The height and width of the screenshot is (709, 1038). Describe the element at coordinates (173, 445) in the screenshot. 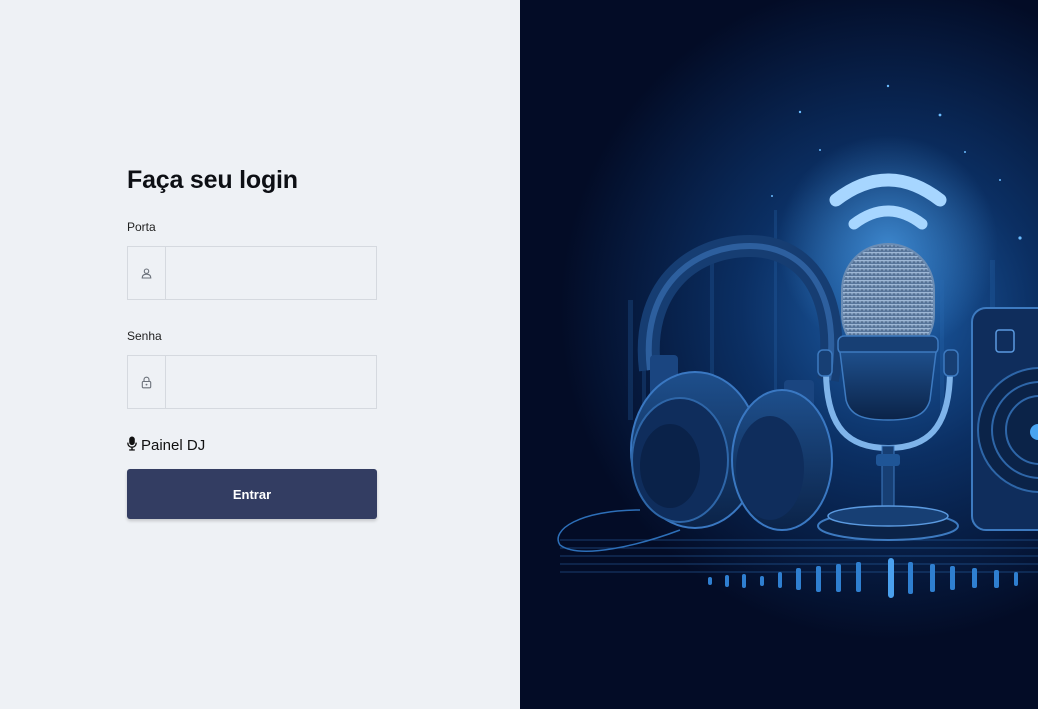

I see `panel-label: Painel DJ` at that location.